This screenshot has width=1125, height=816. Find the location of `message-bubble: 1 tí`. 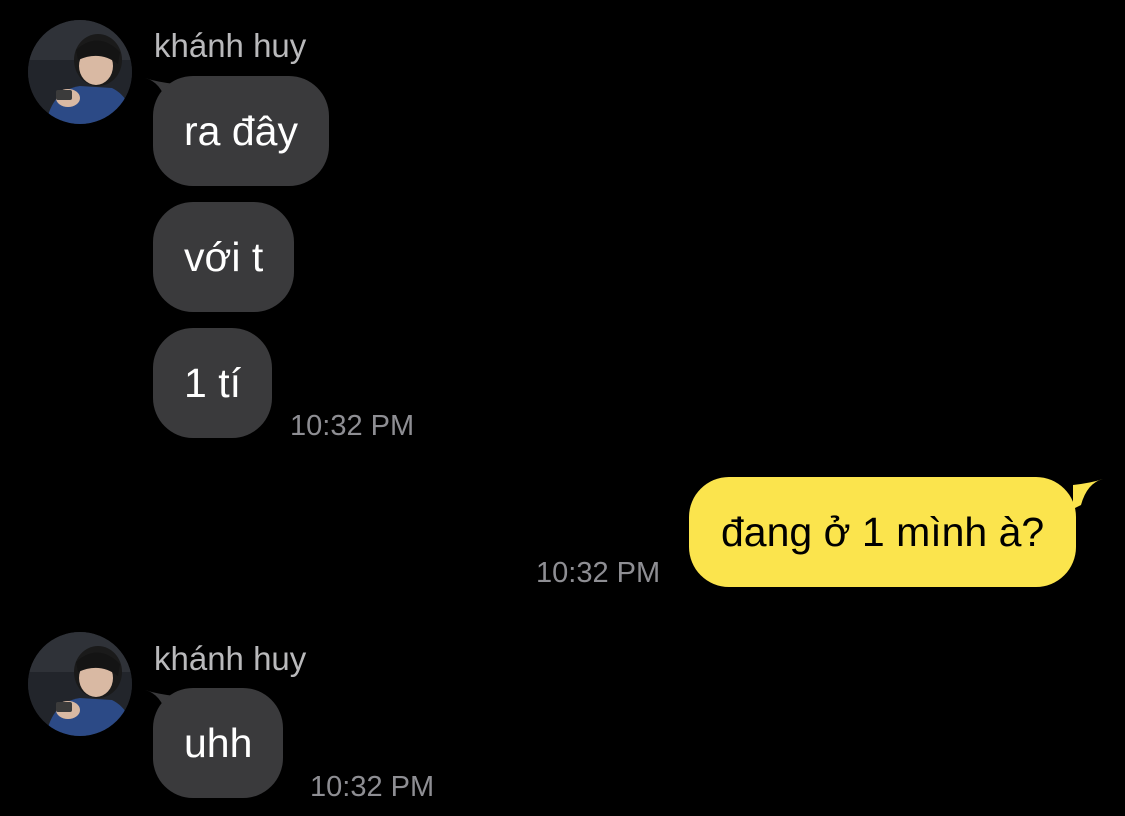

message-bubble: 1 tí is located at coordinates (212, 383).